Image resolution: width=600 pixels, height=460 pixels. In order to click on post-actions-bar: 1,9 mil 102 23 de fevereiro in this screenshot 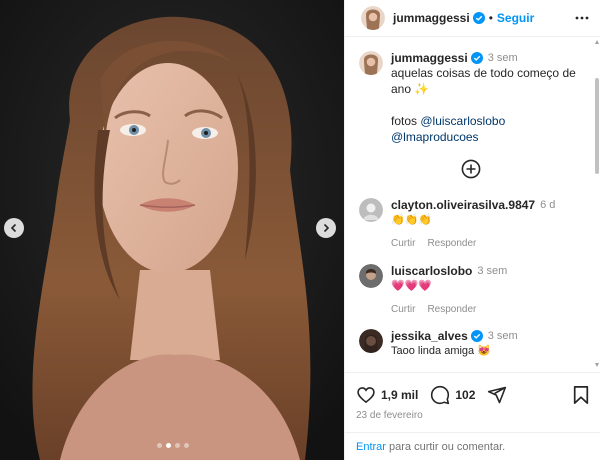, I will do `click(472, 402)`.